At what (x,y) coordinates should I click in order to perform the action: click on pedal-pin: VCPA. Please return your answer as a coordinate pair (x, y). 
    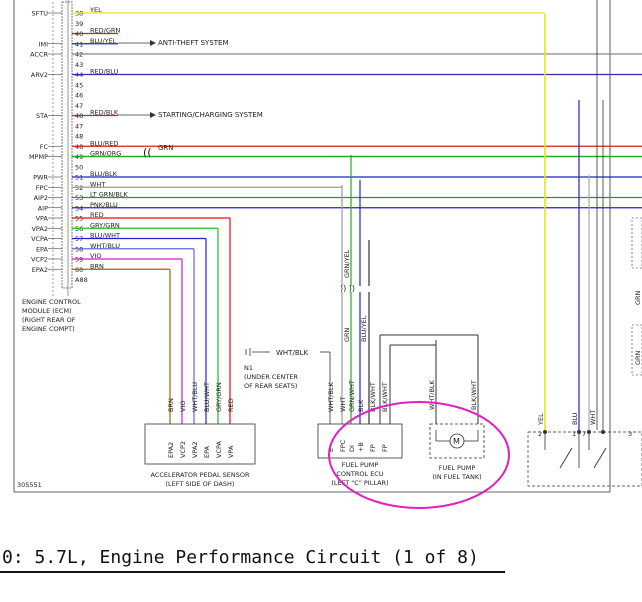
    Looking at the image, I should click on (219, 449).